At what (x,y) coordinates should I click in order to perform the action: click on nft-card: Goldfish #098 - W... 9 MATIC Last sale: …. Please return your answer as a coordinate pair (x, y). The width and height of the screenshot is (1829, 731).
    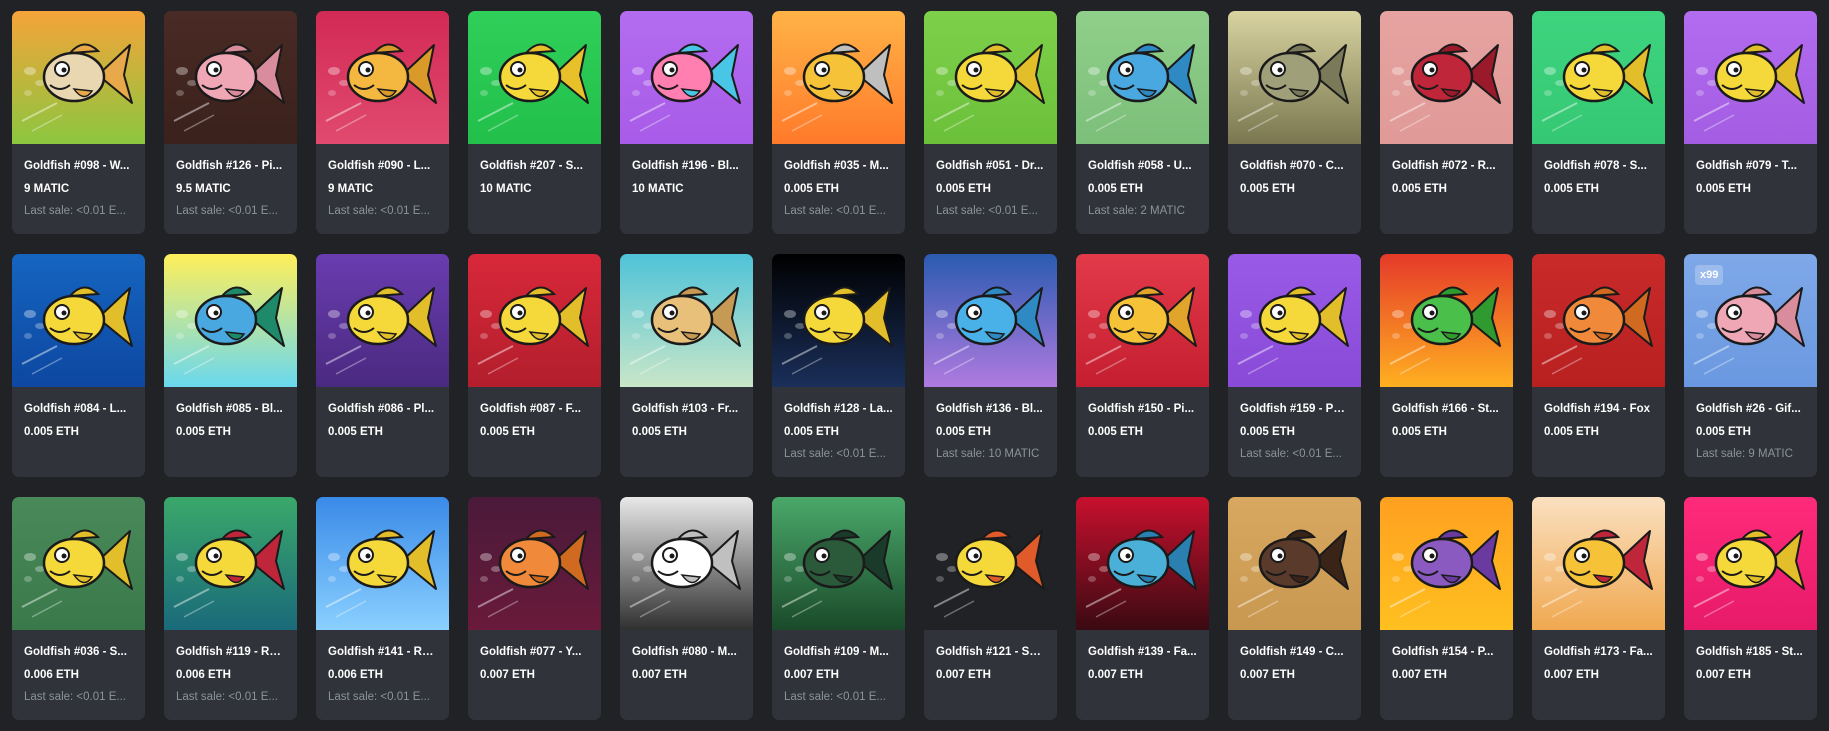
    Looking at the image, I should click on (78, 122).